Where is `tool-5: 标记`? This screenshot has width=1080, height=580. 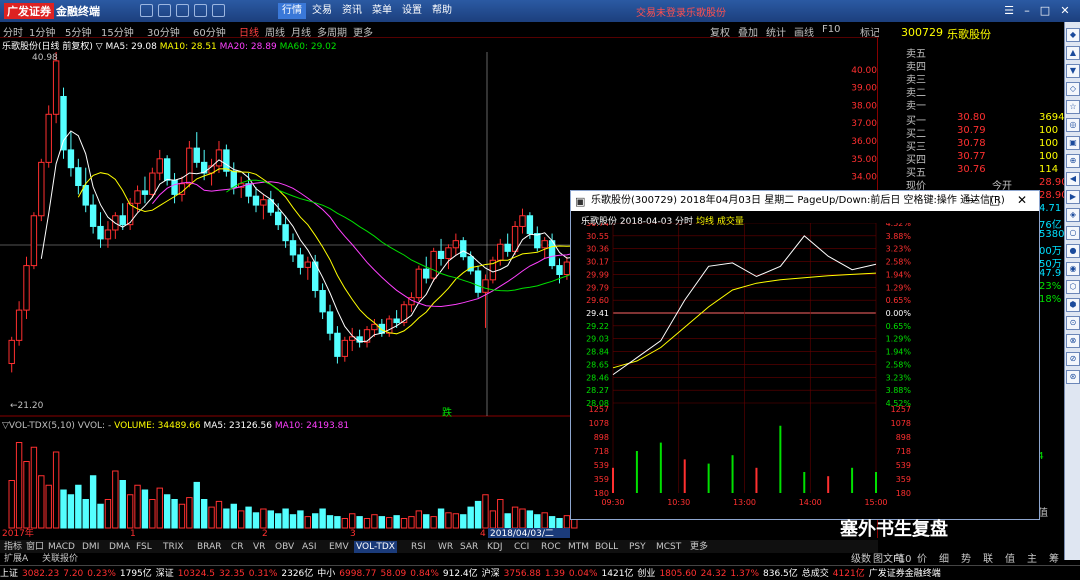 tool-5: 标记 is located at coordinates (870, 31).